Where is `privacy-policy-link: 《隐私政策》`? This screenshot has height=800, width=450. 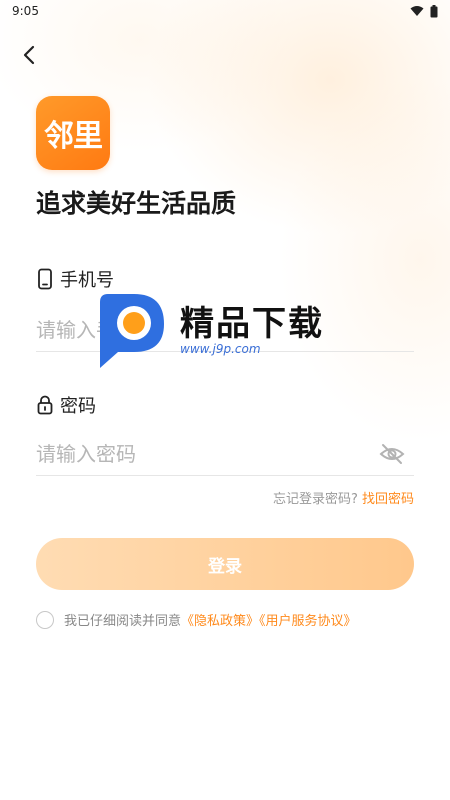 privacy-policy-link: 《隐私政策》 is located at coordinates (220, 621).